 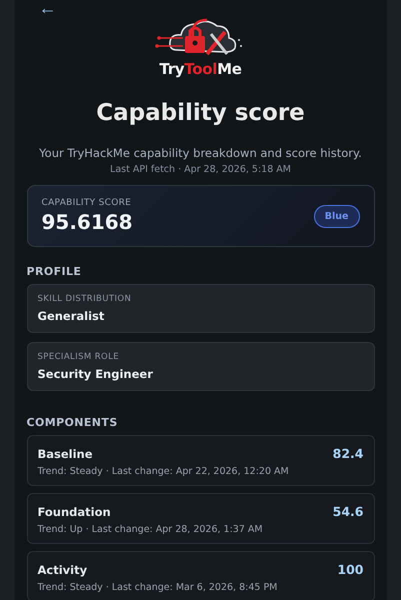 What do you see at coordinates (72, 422) in the screenshot?
I see `section-heading: COMPONENTS` at bounding box center [72, 422].